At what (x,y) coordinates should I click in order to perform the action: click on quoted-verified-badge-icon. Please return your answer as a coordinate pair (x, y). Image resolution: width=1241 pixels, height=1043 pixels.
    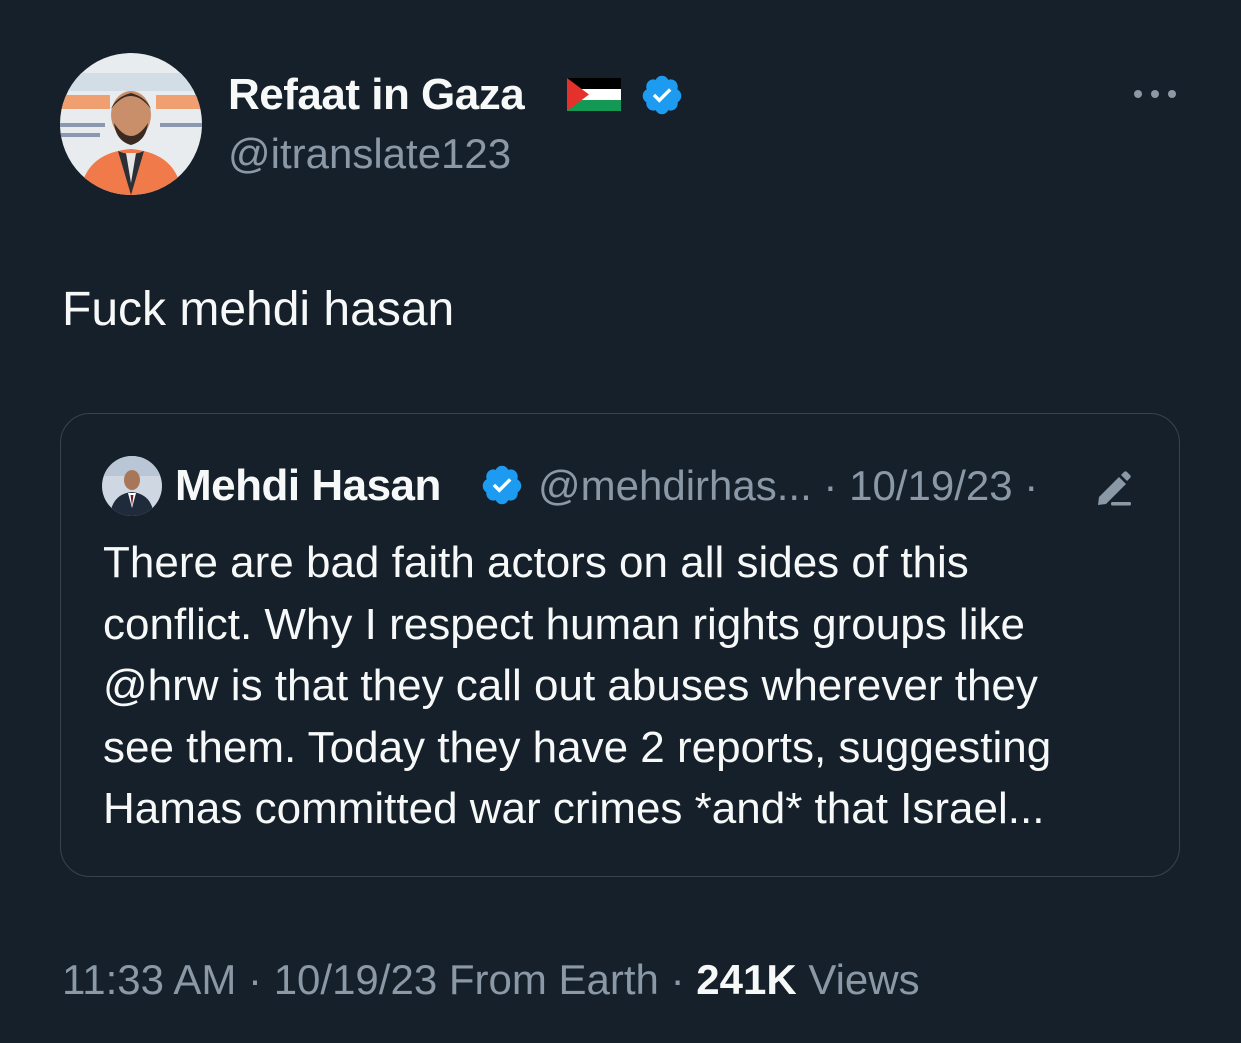
    Looking at the image, I should click on (502, 485).